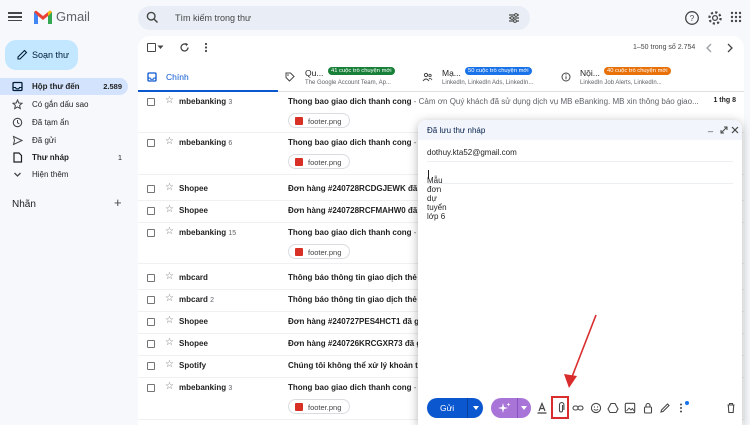 The image size is (750, 425). I want to click on annotation-arrow, so click(580, 351).